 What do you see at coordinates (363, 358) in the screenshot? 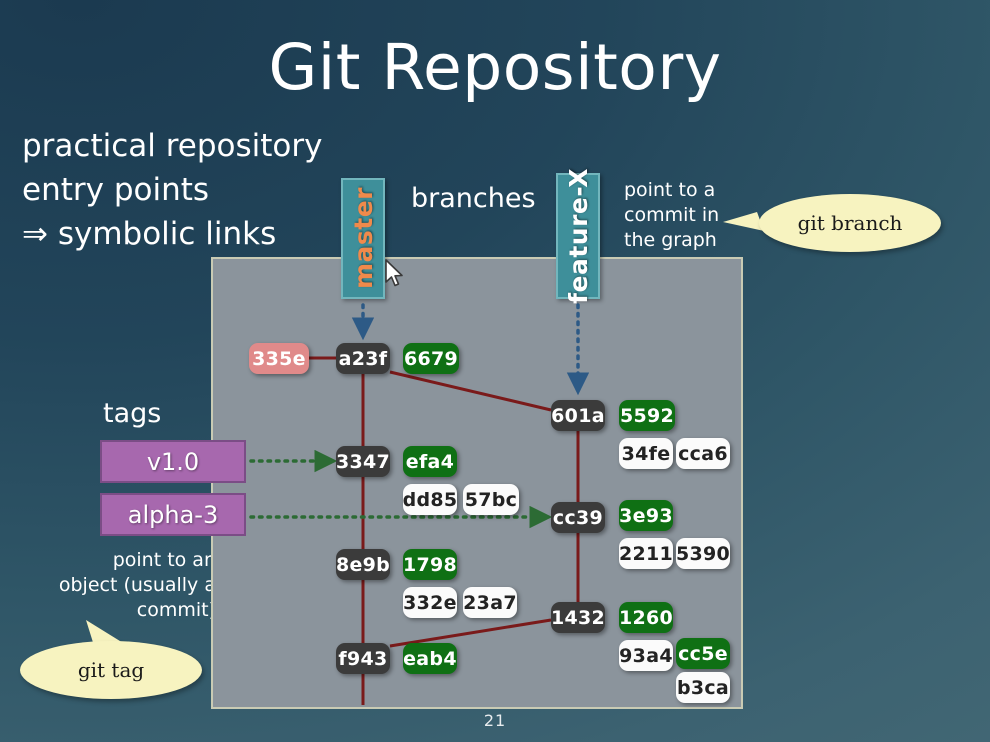
I see `graph-node-a23f: a23f` at bounding box center [363, 358].